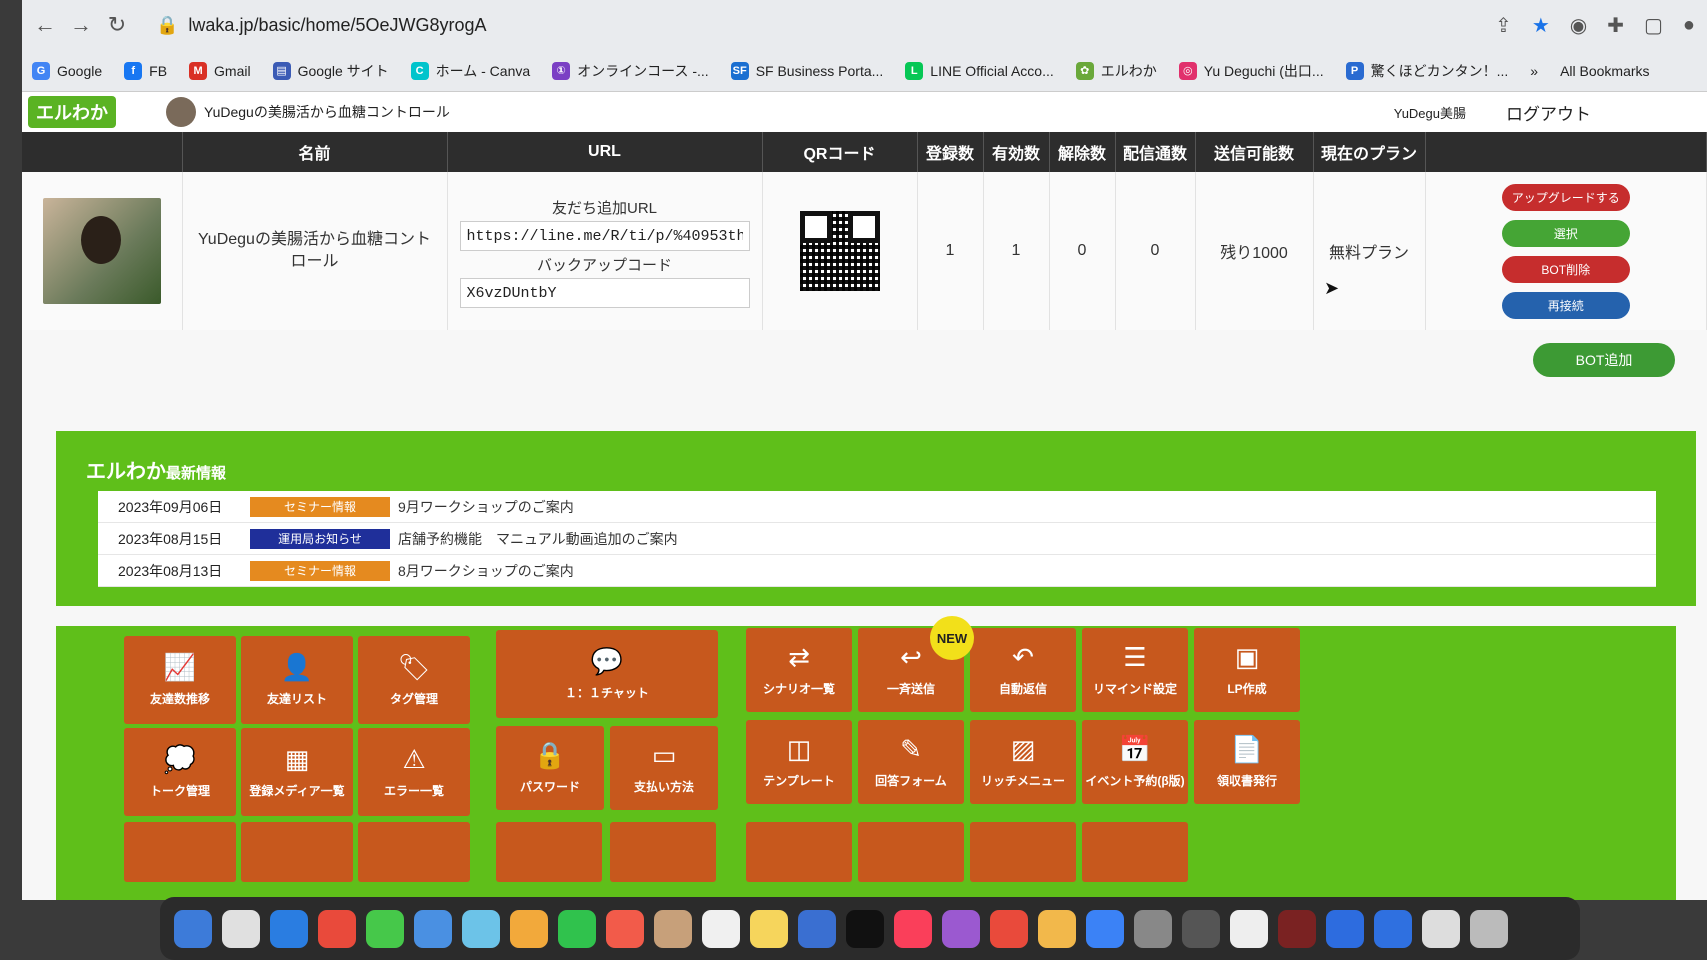 This screenshot has width=1707, height=960. Describe the element at coordinates (799, 762) in the screenshot. I see `menu-tile: ◫ テンプレート` at that location.